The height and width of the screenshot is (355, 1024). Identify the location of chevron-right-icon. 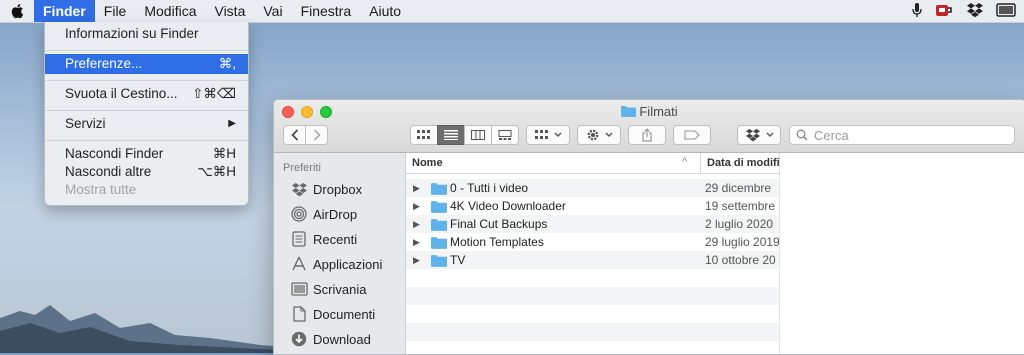
(317, 135).